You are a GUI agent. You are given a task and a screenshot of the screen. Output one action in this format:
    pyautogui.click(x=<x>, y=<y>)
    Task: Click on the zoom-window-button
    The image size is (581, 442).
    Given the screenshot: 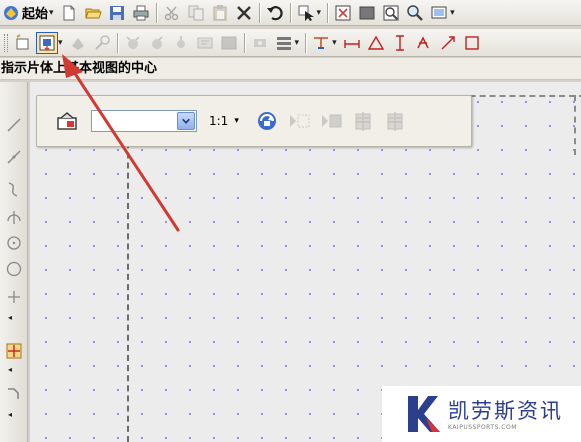 What is the action you would take?
    pyautogui.click(x=391, y=13)
    